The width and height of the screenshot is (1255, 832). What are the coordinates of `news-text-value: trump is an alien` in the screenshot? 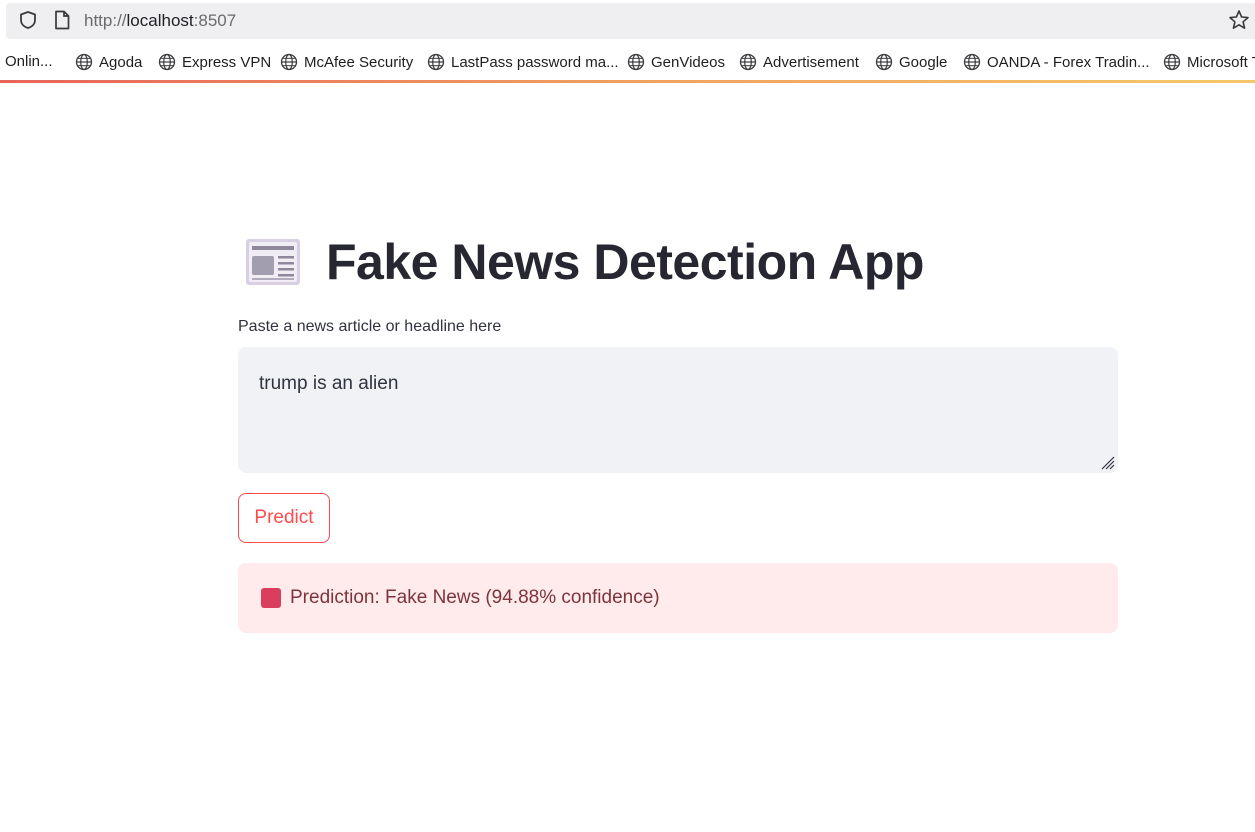 It's located at (329, 383).